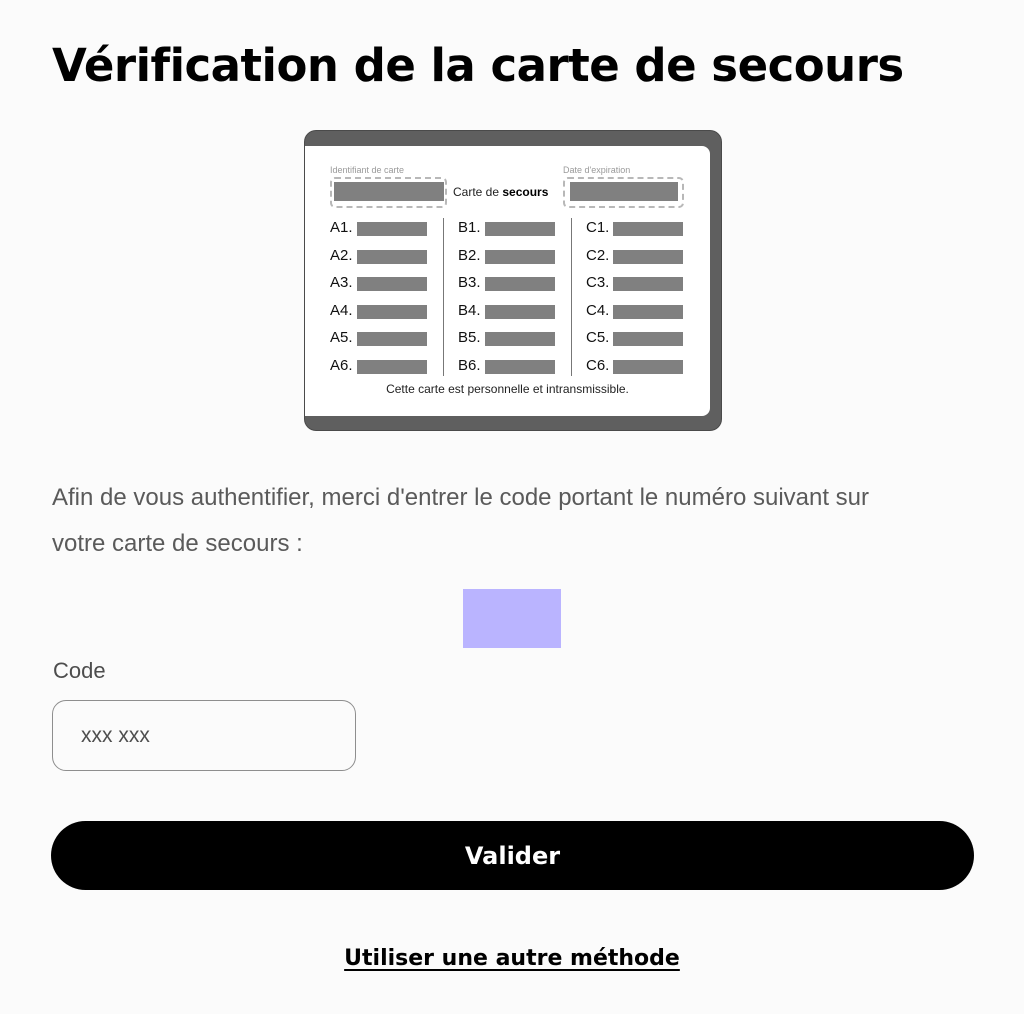 The width and height of the screenshot is (1024, 1014). Describe the element at coordinates (469, 337) in the screenshot. I see `card-cell-label: B5.` at that location.